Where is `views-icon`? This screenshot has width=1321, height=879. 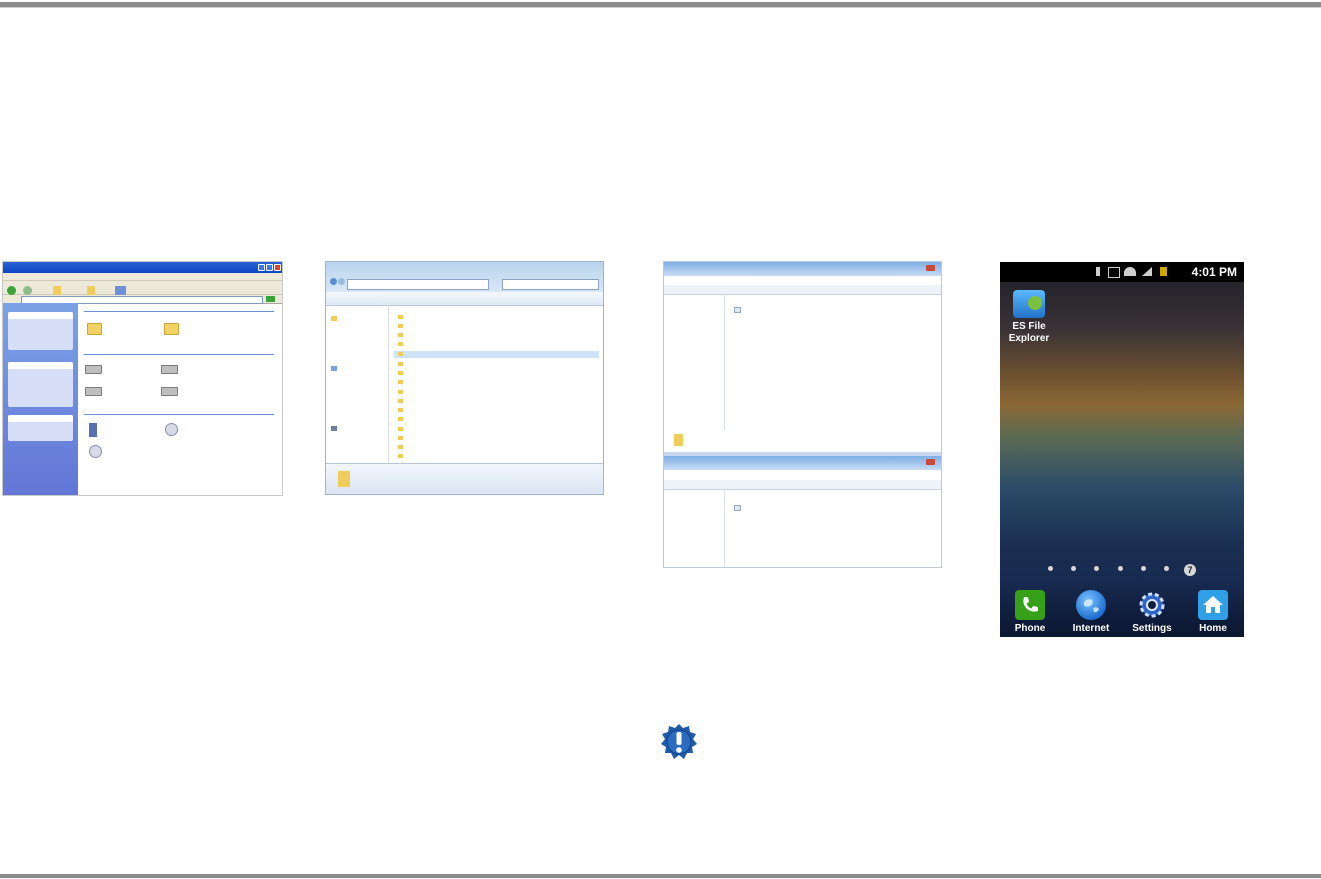
views-icon is located at coordinates (120, 290).